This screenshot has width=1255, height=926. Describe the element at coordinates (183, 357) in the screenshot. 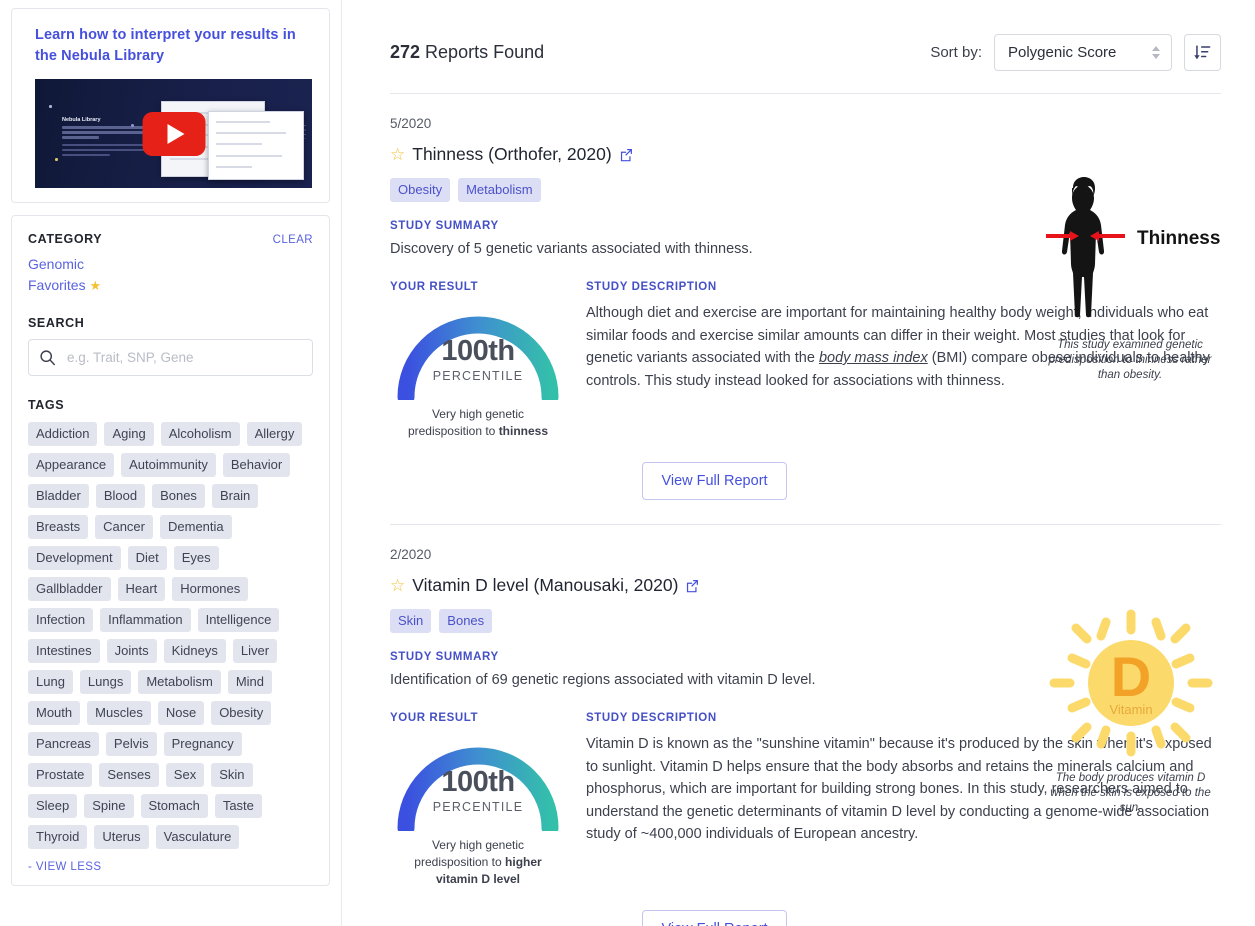

I see `search-input` at that location.